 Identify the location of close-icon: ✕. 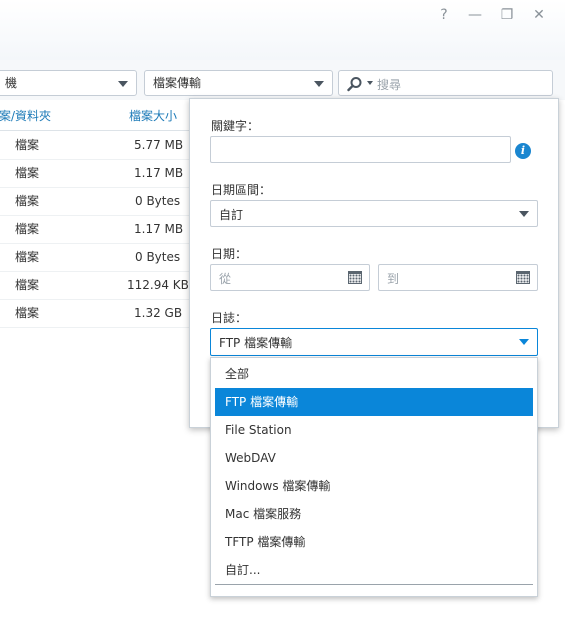
(539, 15).